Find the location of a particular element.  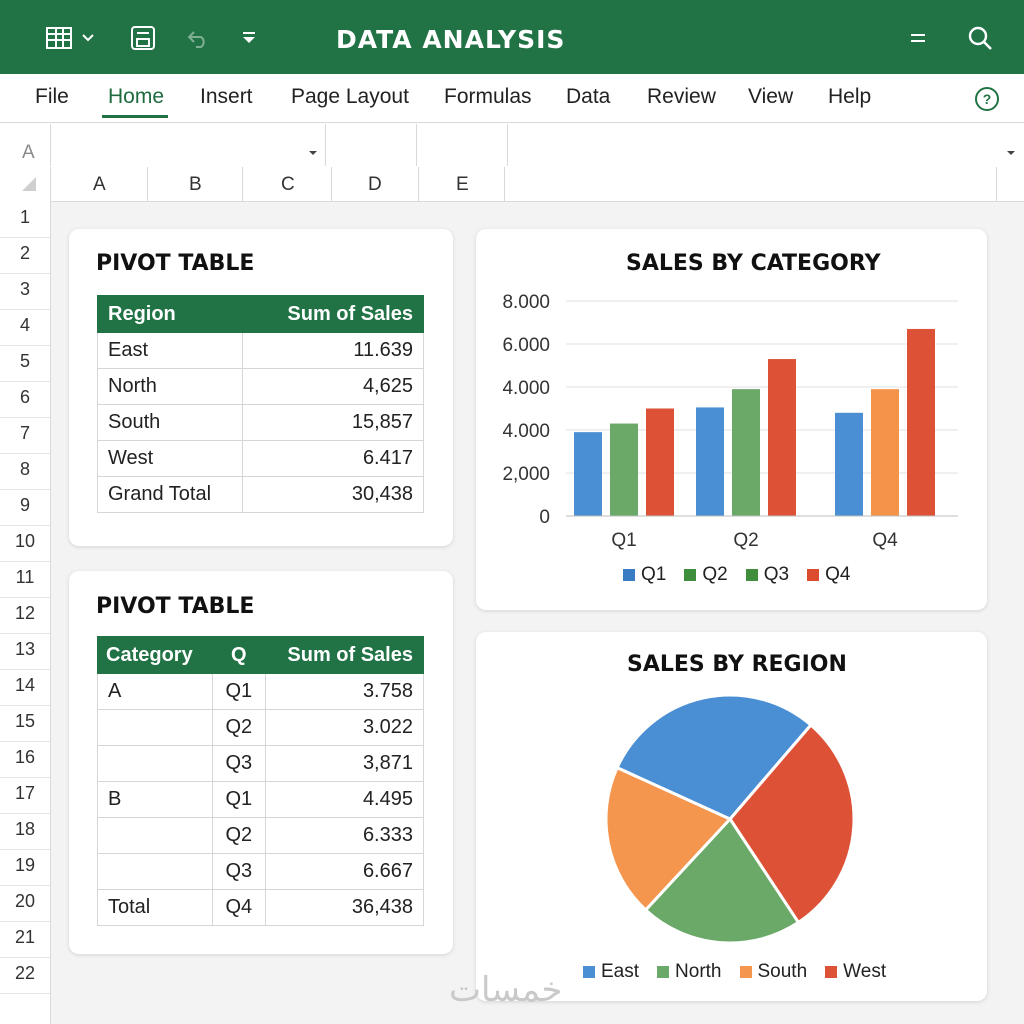

cell-region: South is located at coordinates (170, 422).